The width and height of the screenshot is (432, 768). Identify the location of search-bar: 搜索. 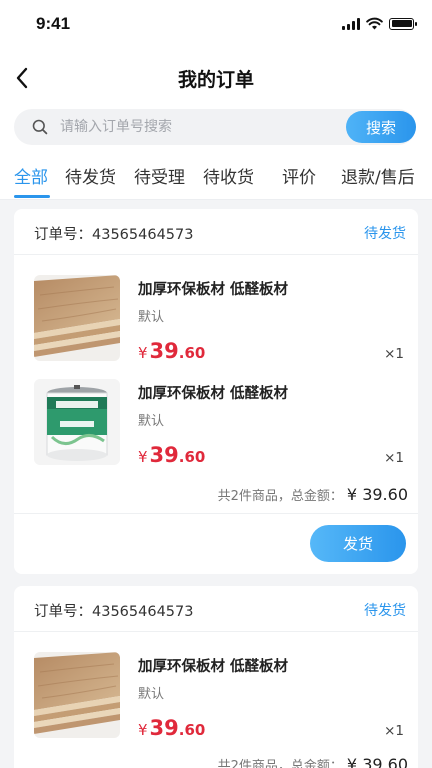
(215, 127).